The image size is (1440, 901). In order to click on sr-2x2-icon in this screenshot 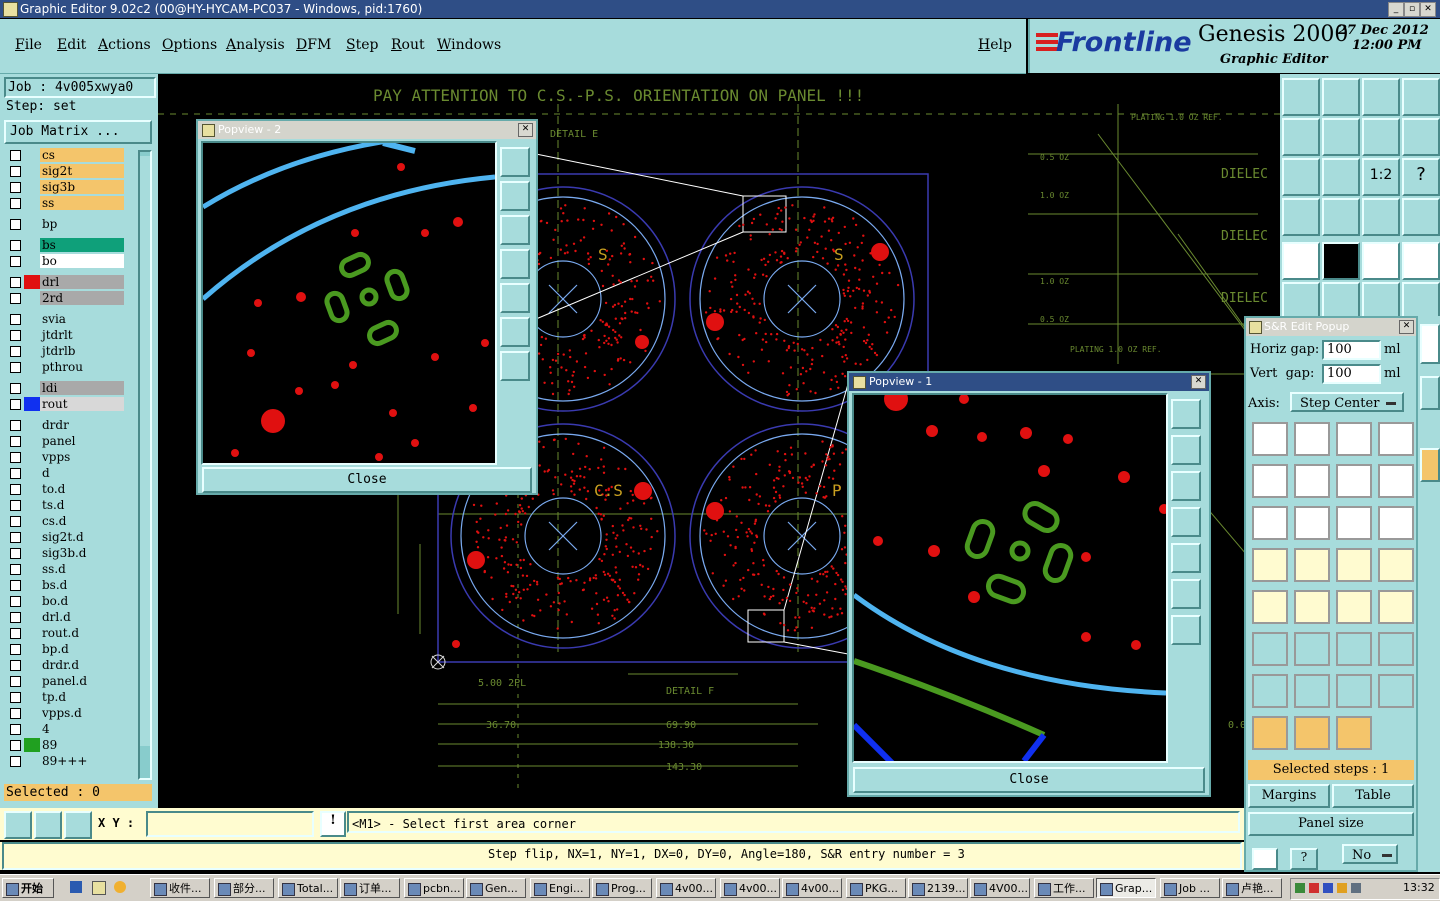, I will do `click(1270, 439)`.